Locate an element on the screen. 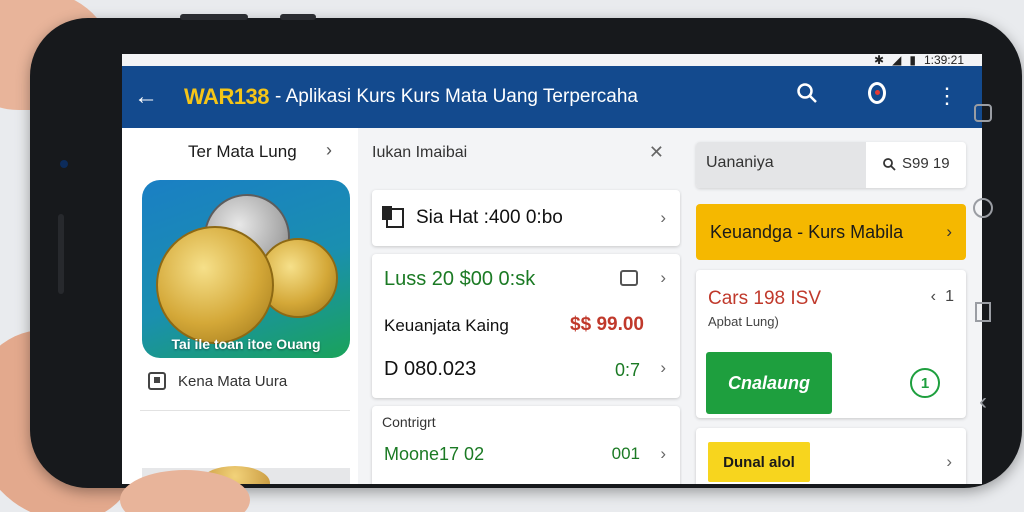  bitcoin-coin-icon is located at coordinates (215, 285).